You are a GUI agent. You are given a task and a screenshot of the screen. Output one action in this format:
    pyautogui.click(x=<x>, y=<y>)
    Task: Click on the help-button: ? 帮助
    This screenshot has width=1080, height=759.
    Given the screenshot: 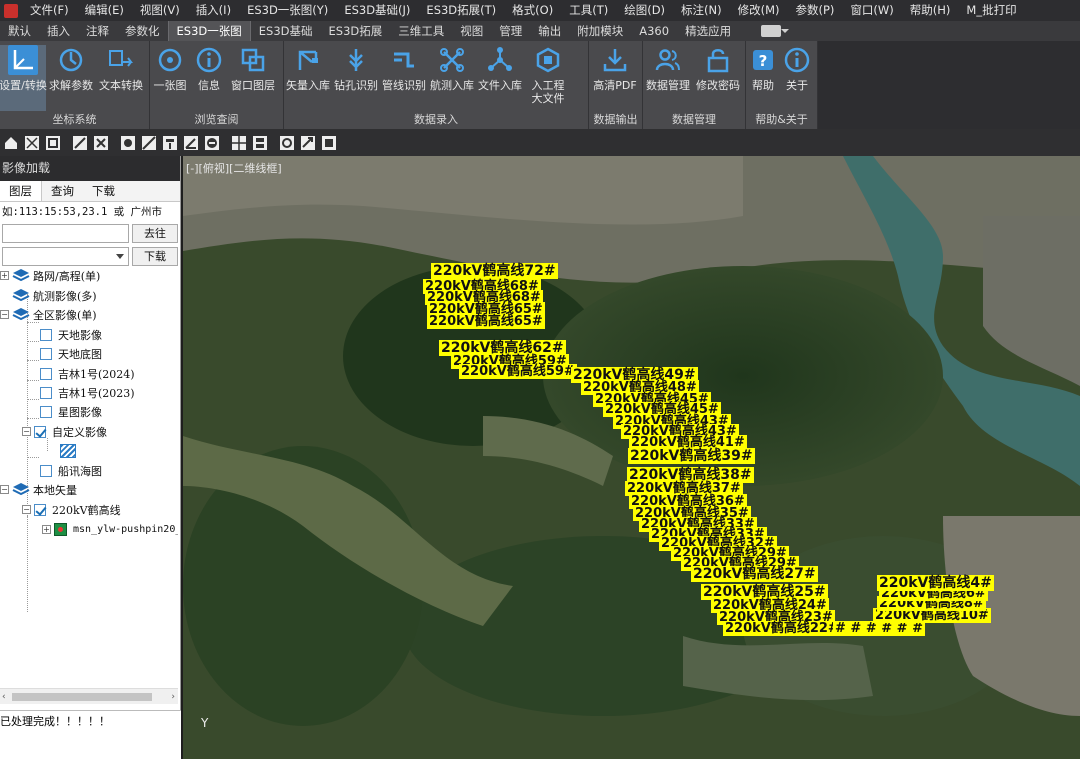 What is the action you would take?
    pyautogui.click(x=763, y=78)
    